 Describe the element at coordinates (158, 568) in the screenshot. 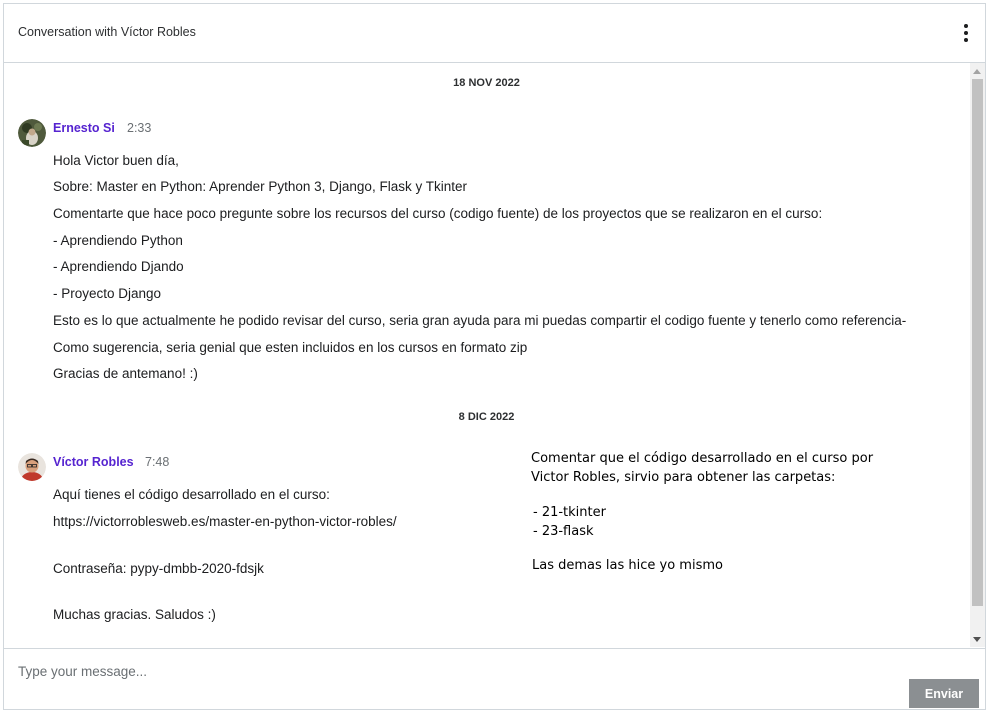

I see `message-line: Contraseña: pypy-dmbb-2020-fdsjk` at that location.